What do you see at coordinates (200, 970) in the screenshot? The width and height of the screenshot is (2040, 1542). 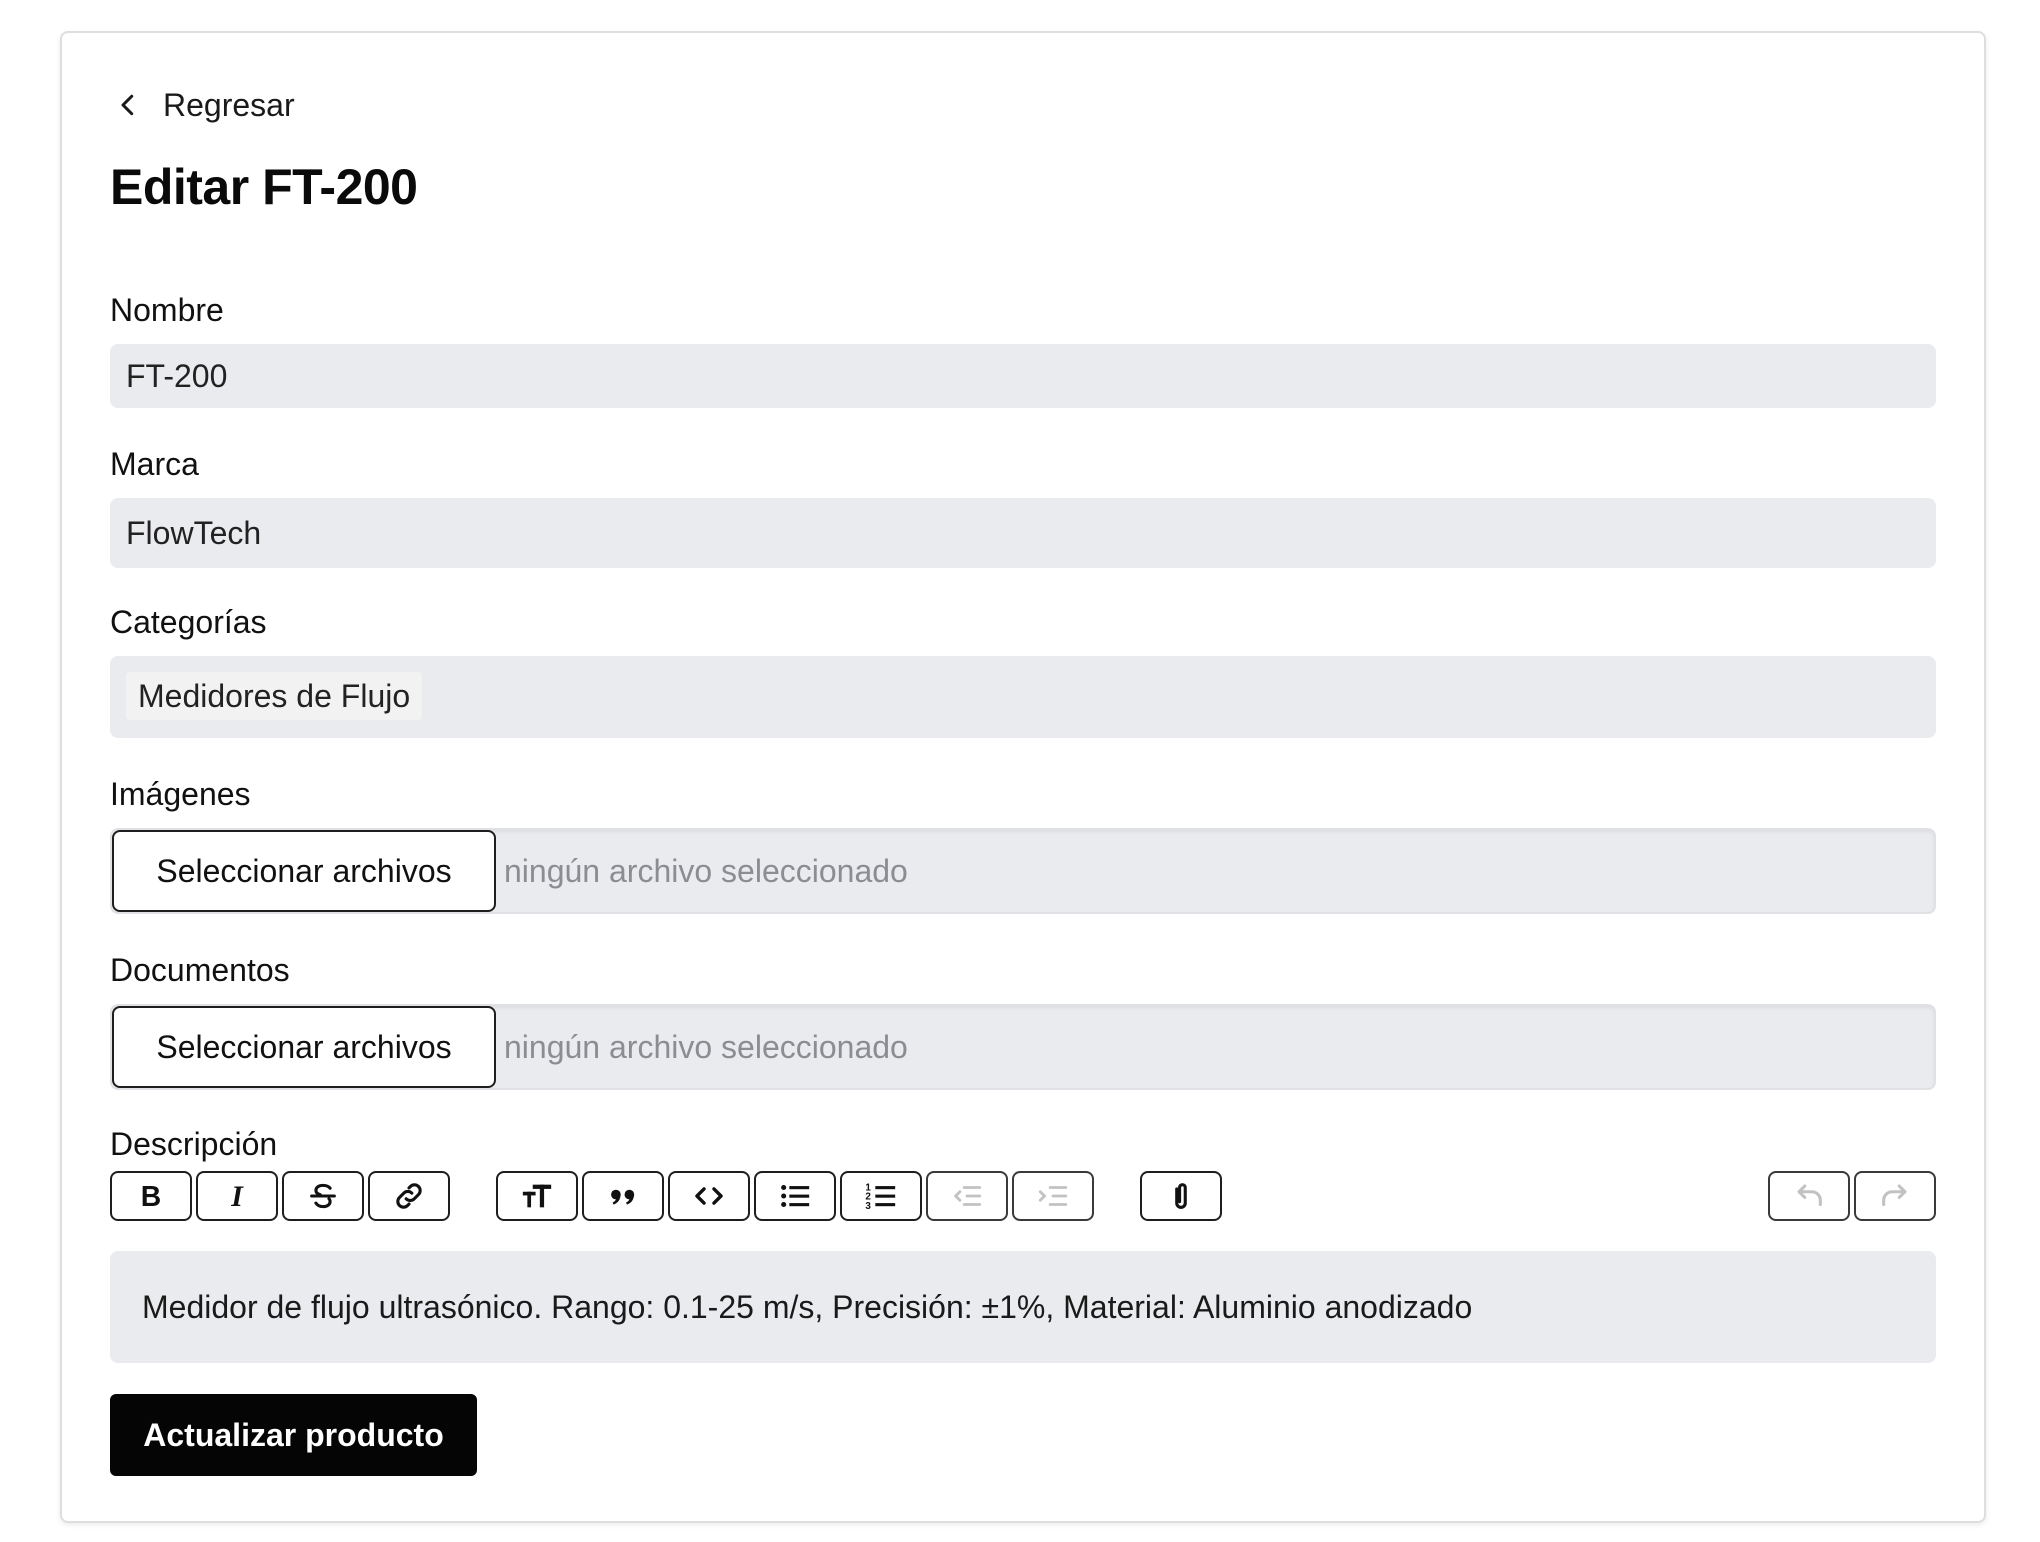 I see `documentos-label: Documentos` at bounding box center [200, 970].